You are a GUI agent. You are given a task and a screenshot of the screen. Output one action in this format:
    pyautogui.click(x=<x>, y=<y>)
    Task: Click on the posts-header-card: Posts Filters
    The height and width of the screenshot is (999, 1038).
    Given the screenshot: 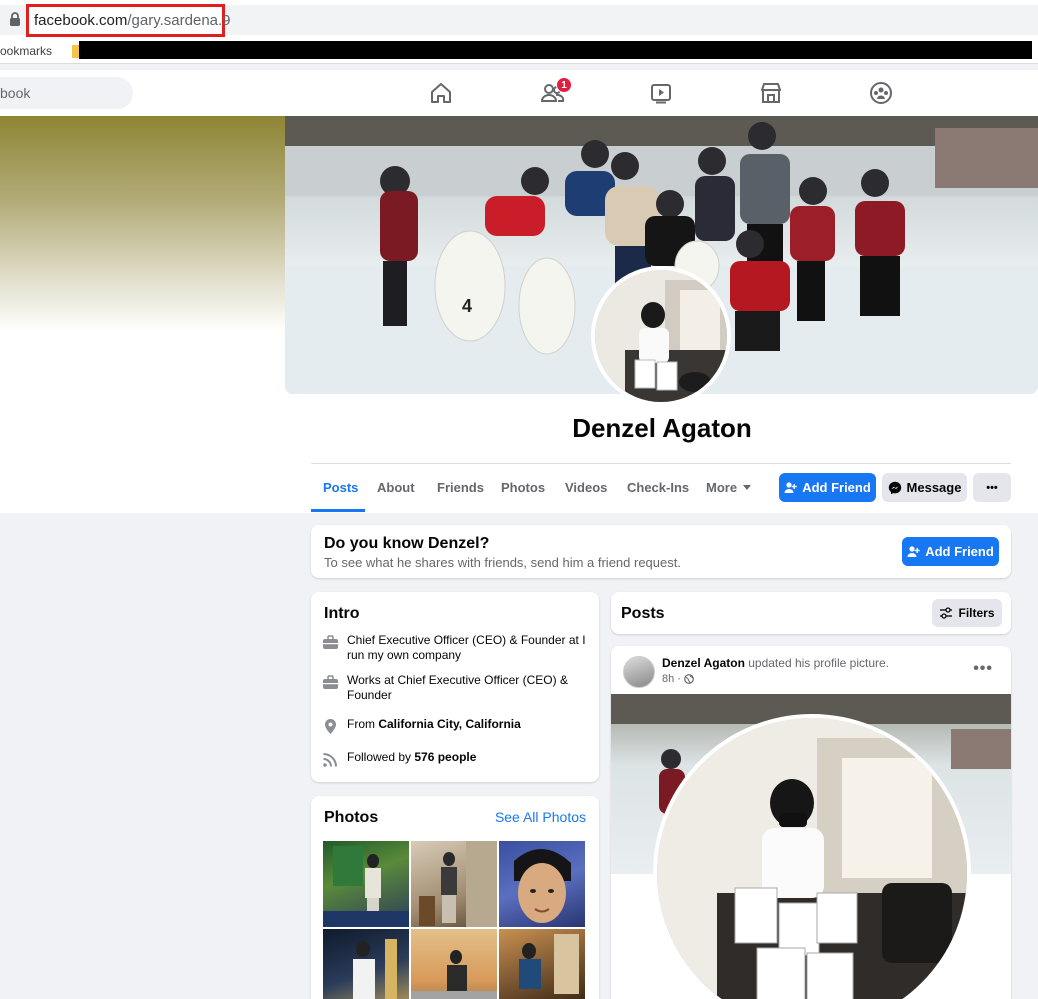 What is the action you would take?
    pyautogui.click(x=811, y=613)
    